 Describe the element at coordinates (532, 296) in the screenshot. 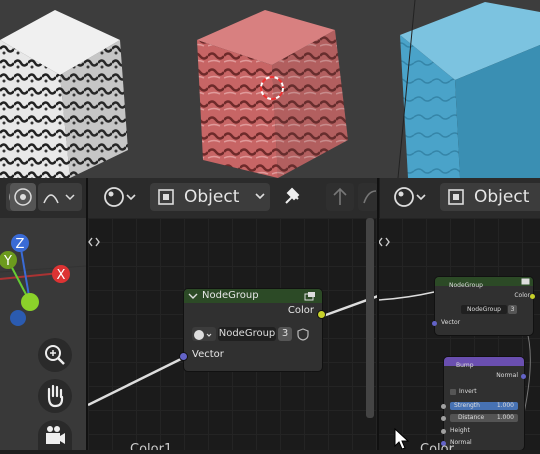

I see `small-output-color-socket` at that location.